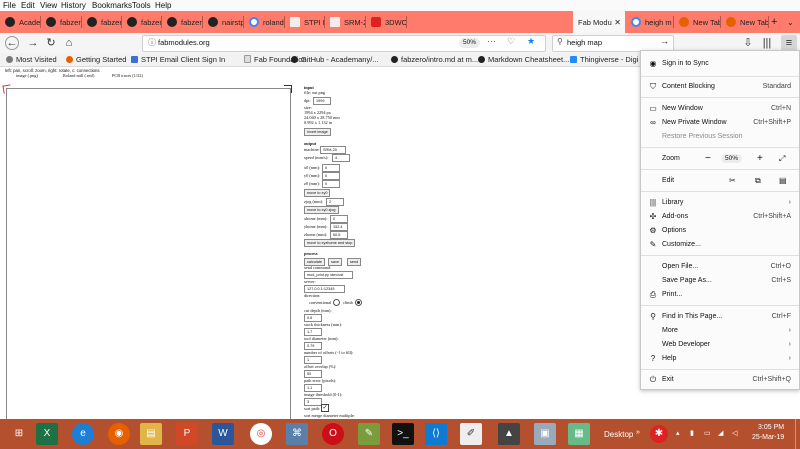 The width and height of the screenshot is (800, 449). I want to click on app-icon: ▦, so click(579, 434).